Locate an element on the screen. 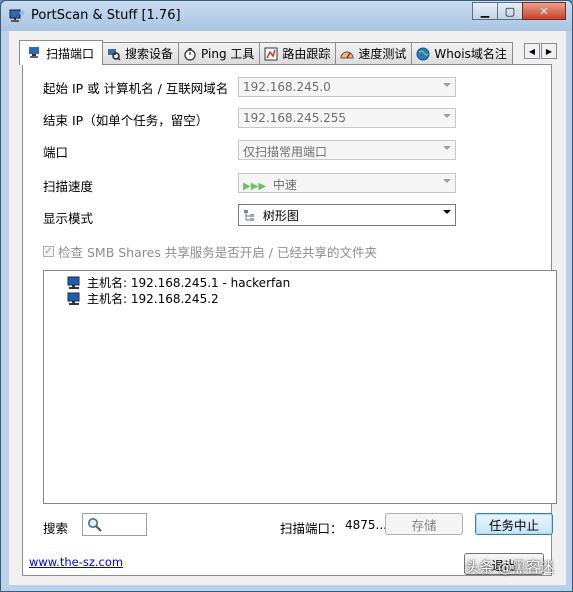 This screenshot has width=573, height=592. stop-task-button: 任务中止 is located at coordinates (514, 524).